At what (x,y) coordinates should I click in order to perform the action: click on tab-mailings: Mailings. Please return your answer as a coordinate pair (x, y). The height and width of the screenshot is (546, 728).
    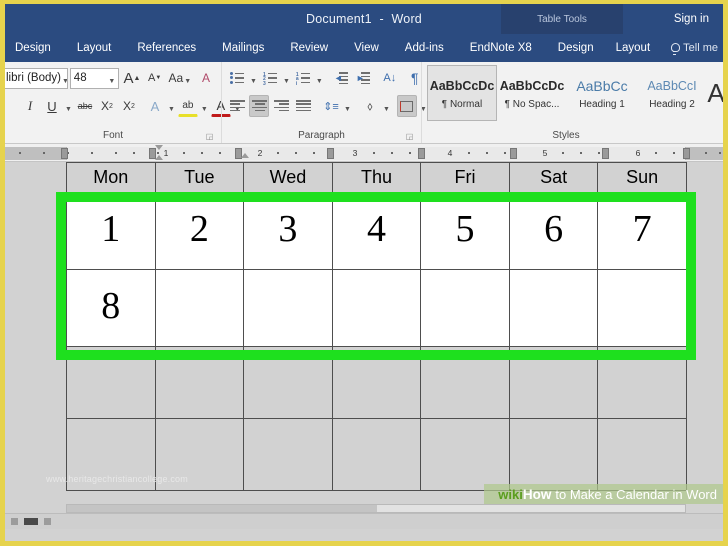
    Looking at the image, I should click on (243, 48).